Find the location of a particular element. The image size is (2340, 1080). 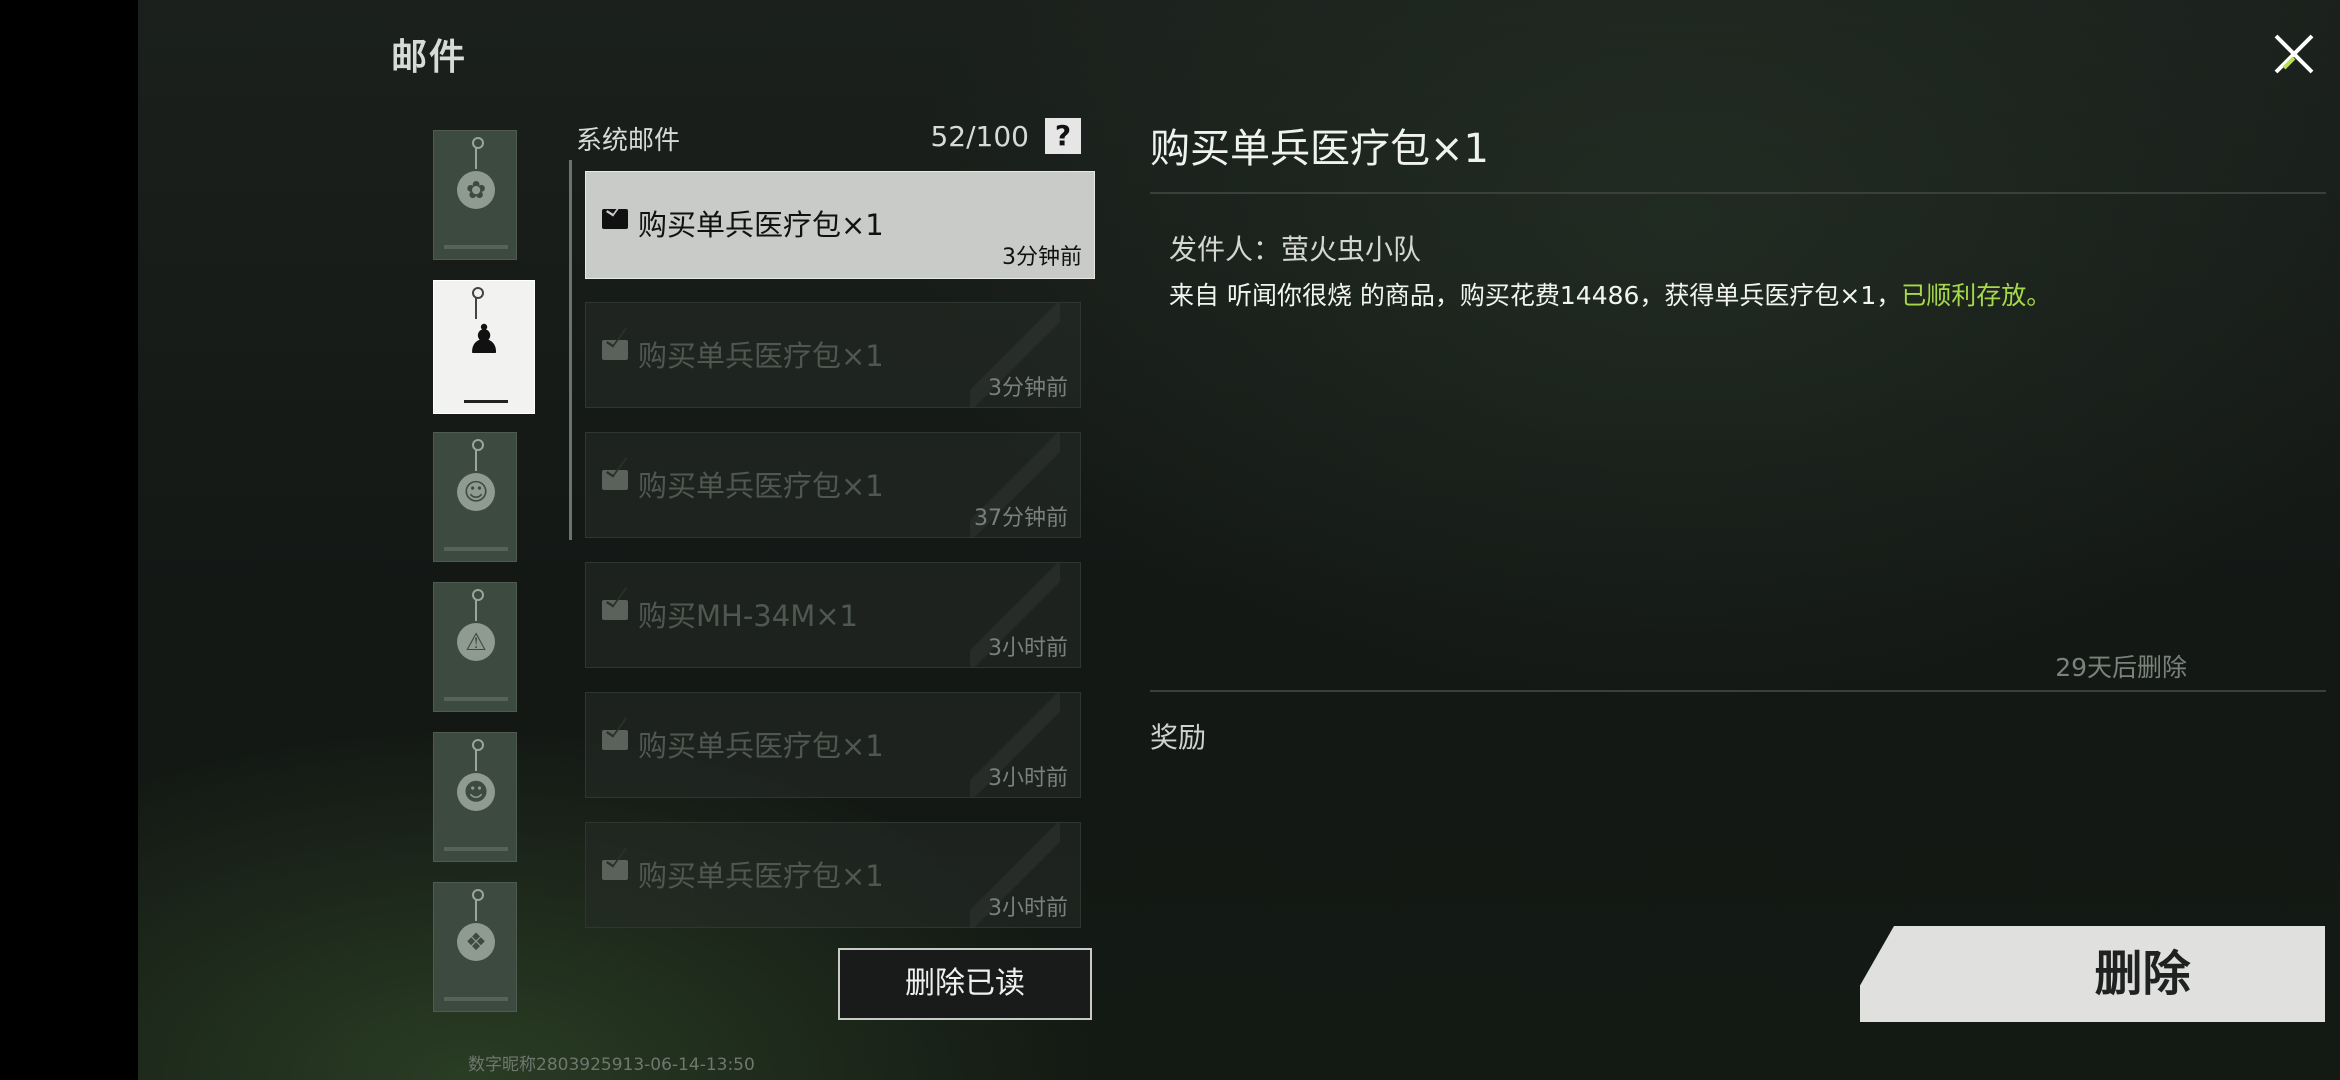

list-title: 系统邮件 is located at coordinates (628, 141).